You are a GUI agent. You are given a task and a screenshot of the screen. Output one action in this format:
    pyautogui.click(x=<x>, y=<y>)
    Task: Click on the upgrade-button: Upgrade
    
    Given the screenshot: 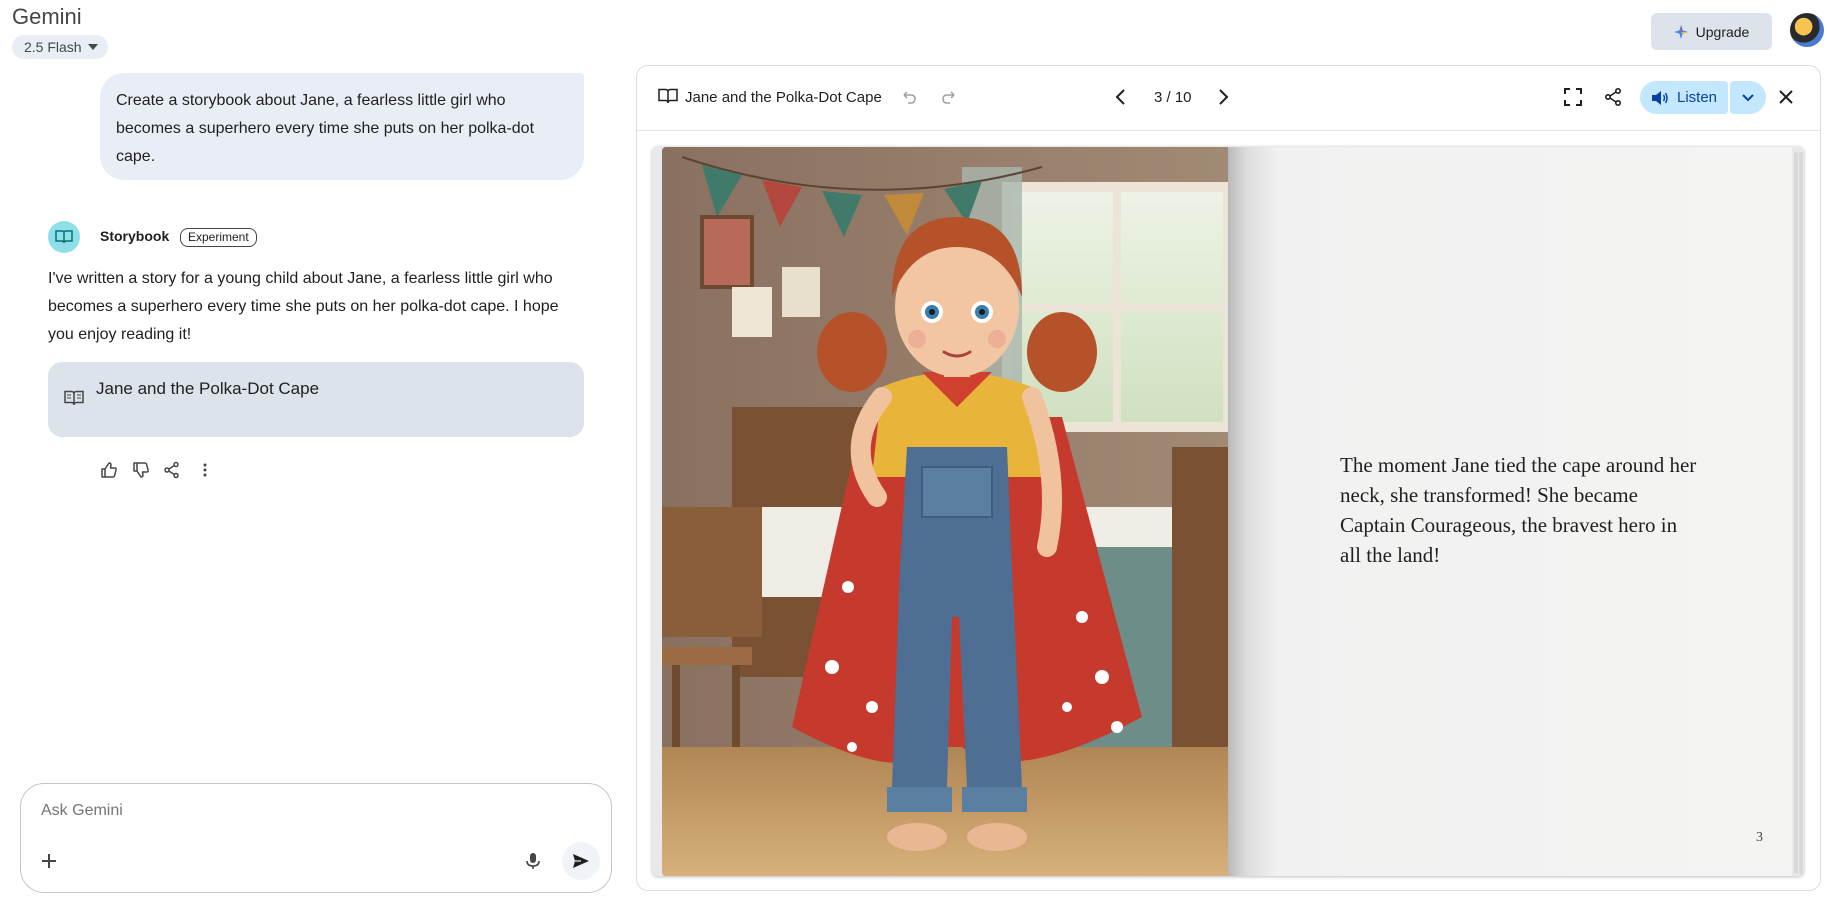 What is the action you would take?
    pyautogui.click(x=1711, y=31)
    